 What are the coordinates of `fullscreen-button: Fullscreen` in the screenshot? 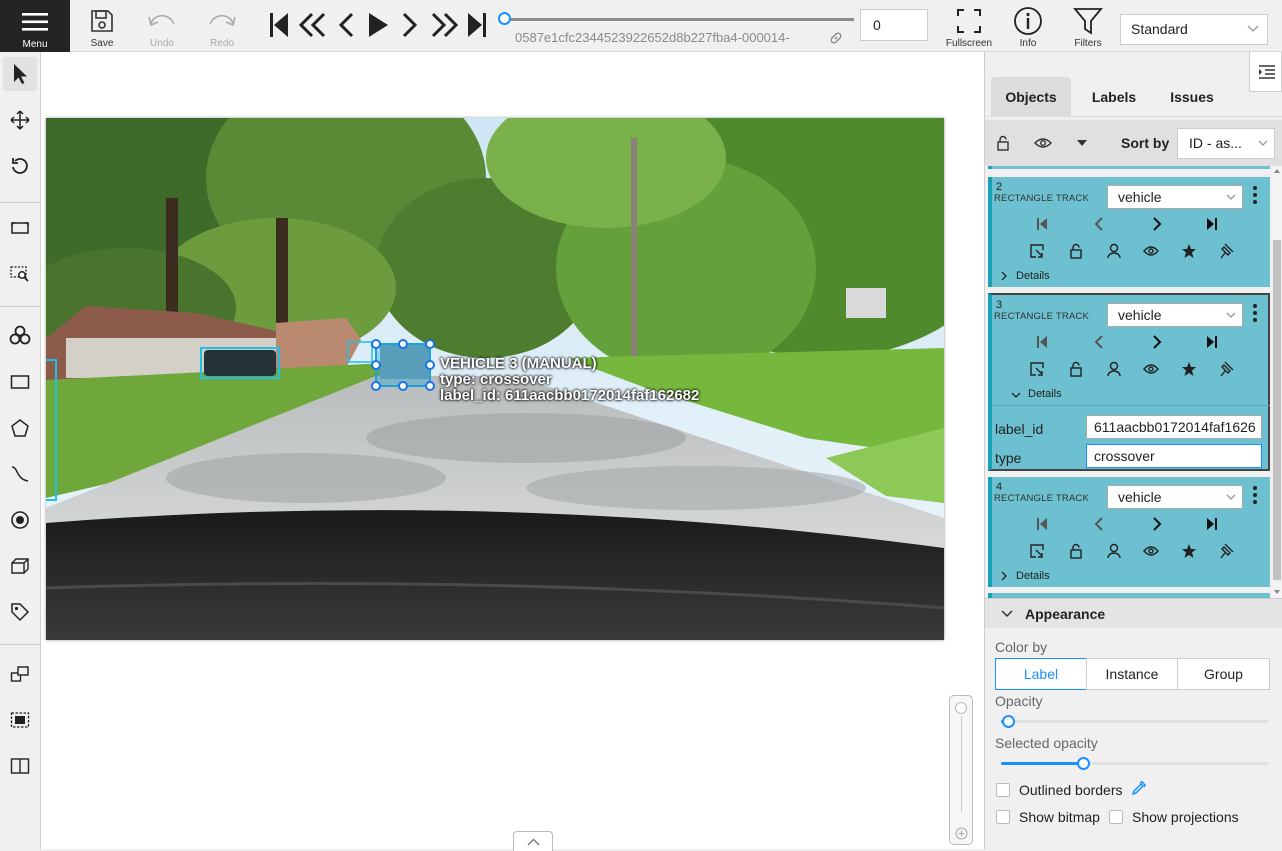 It's located at (969, 26).